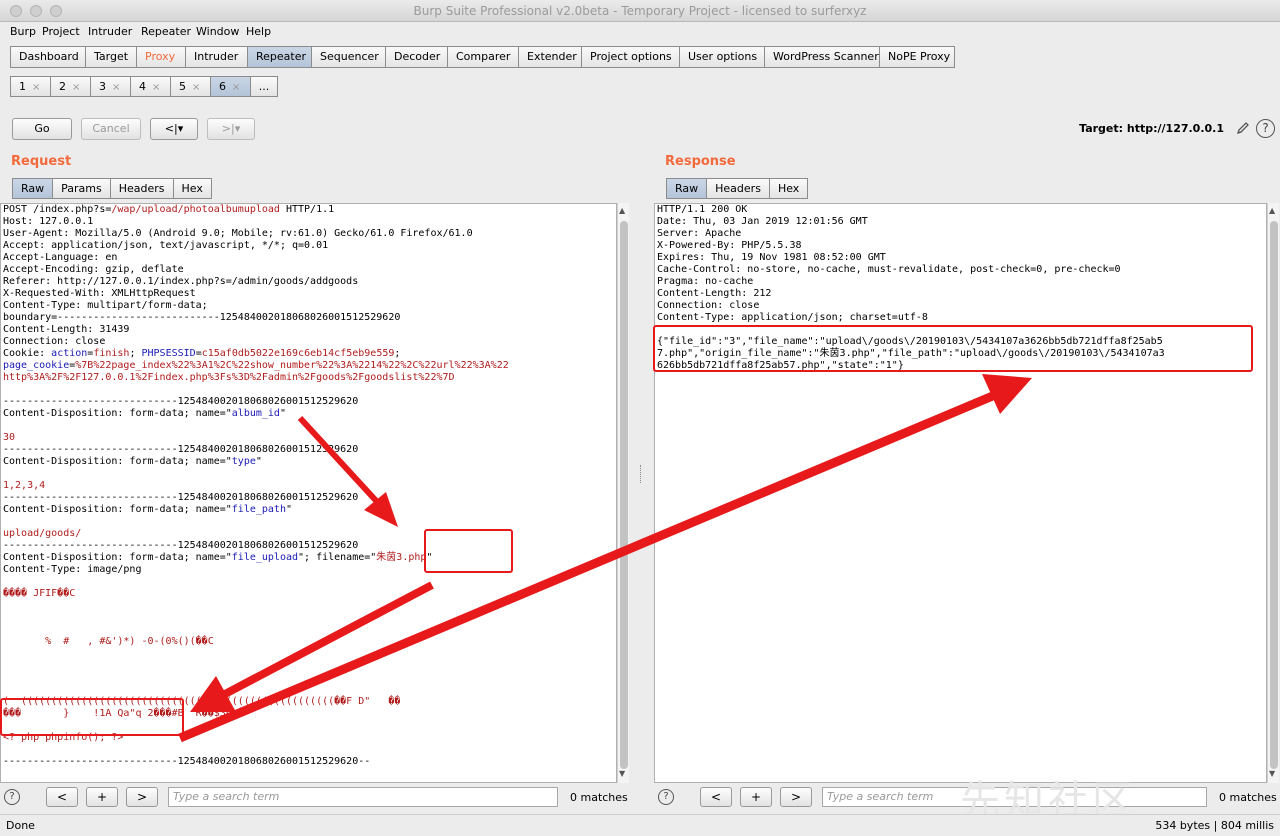  What do you see at coordinates (102, 797) in the screenshot?
I see `request-search-add-button: +` at bounding box center [102, 797].